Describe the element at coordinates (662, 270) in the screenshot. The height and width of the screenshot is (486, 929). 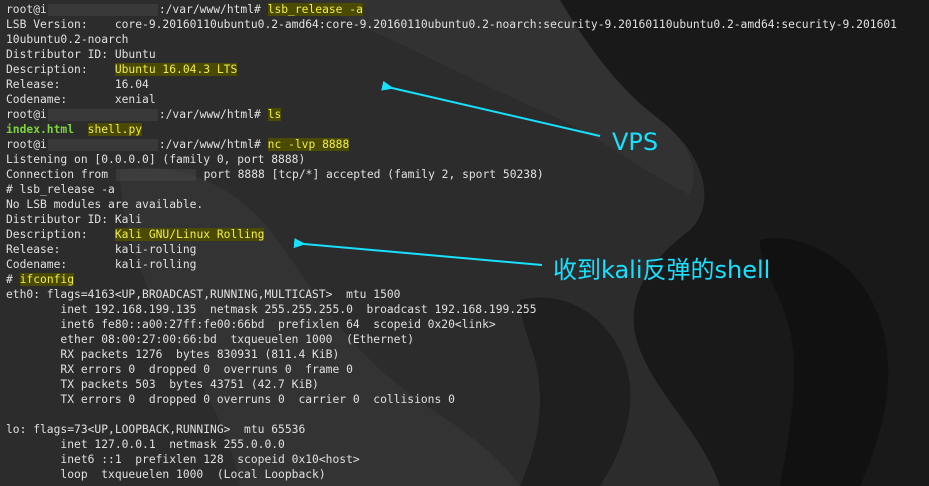
I see `kali-shell-annotation: 收到kali反弹的shell` at that location.